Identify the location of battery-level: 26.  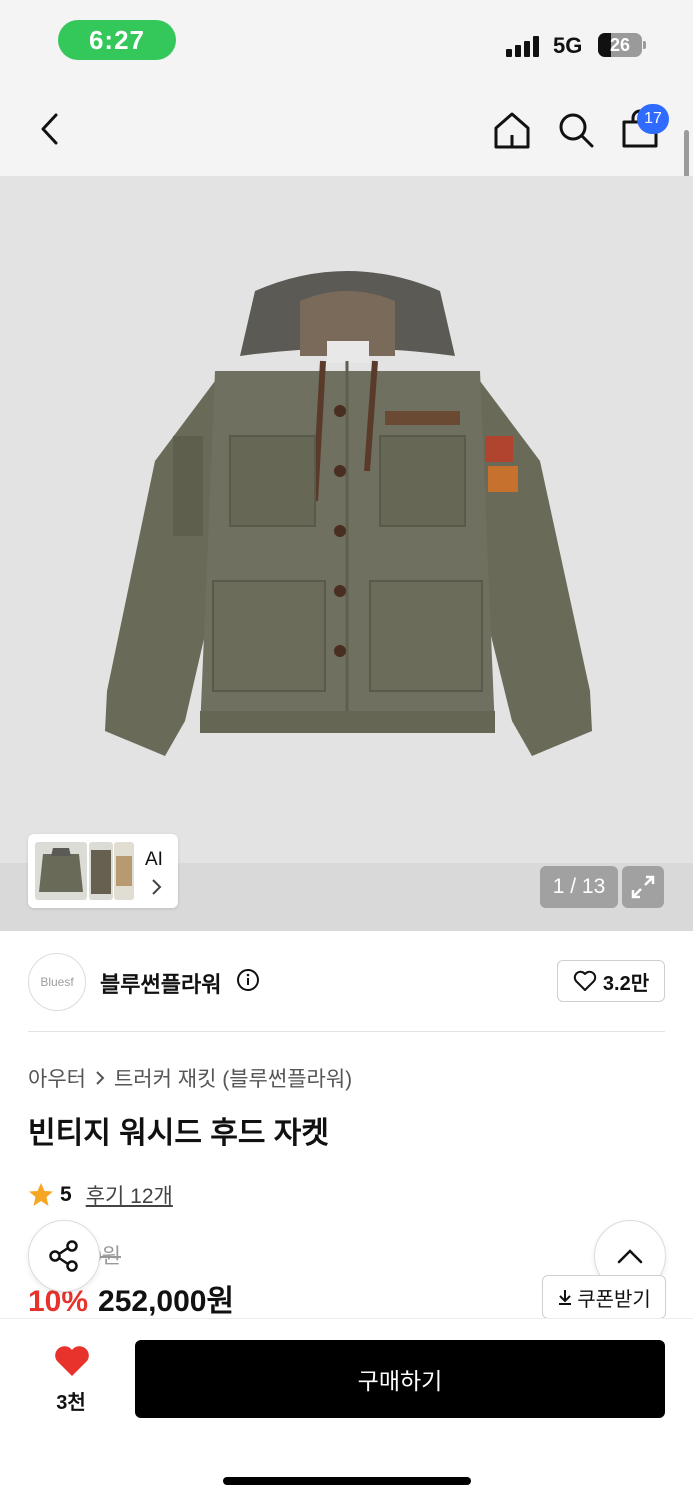
(620, 44).